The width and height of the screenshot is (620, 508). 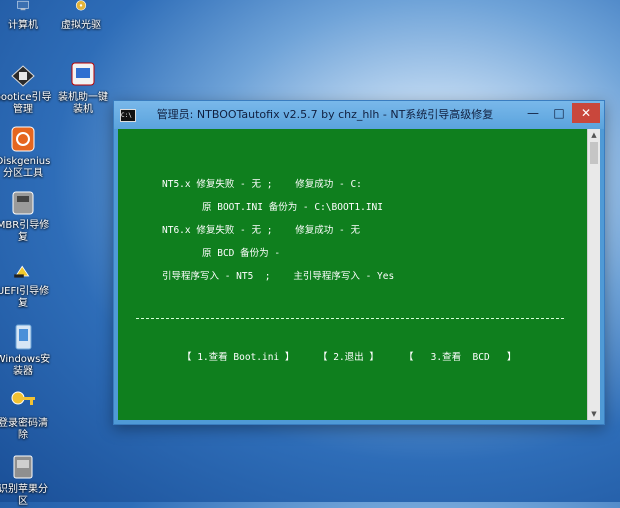 I want to click on mbr-repair-icon, so click(x=23, y=203).